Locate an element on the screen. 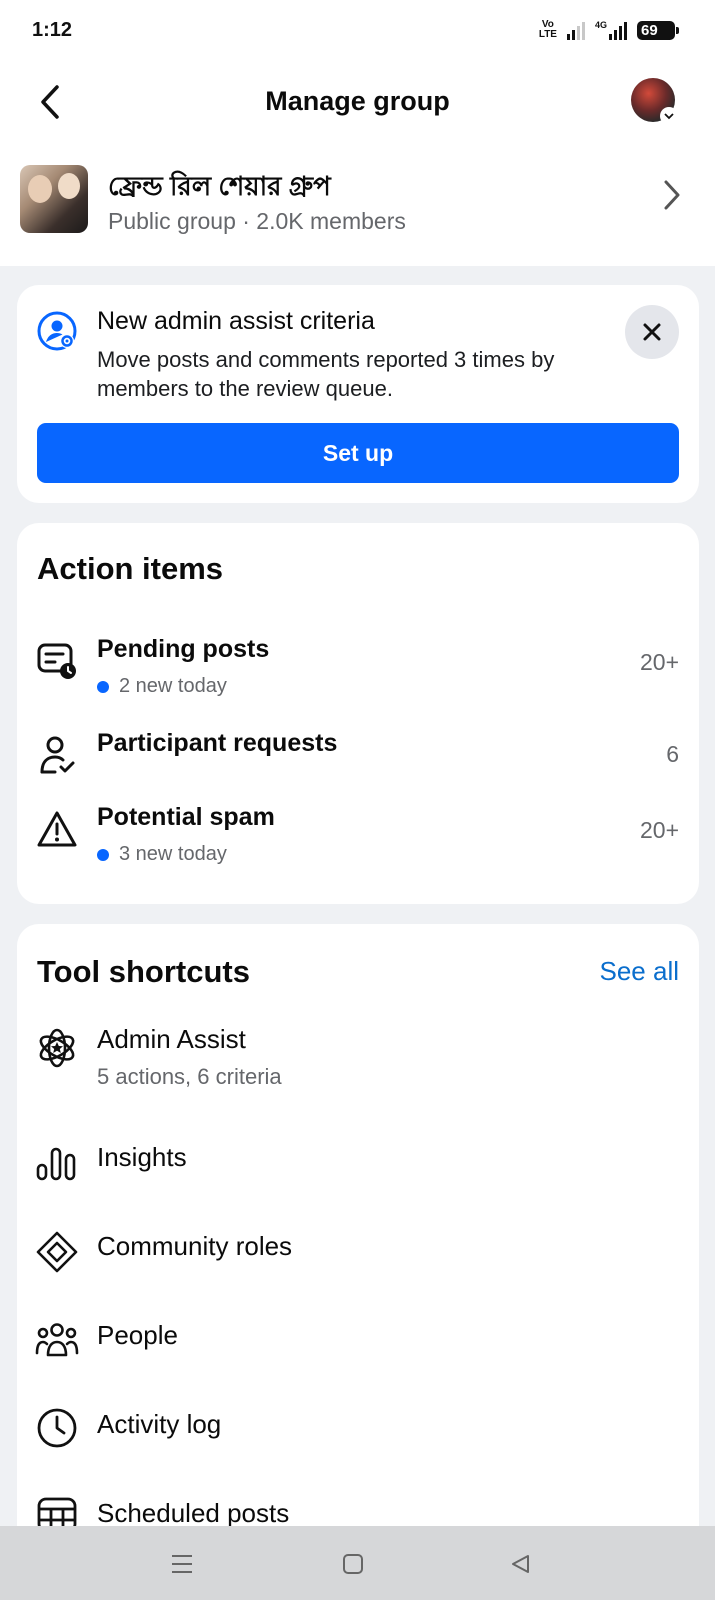  group-name: ফ্রেন্ড রিল শেয়ার গ্রুপ is located at coordinates (219, 186).